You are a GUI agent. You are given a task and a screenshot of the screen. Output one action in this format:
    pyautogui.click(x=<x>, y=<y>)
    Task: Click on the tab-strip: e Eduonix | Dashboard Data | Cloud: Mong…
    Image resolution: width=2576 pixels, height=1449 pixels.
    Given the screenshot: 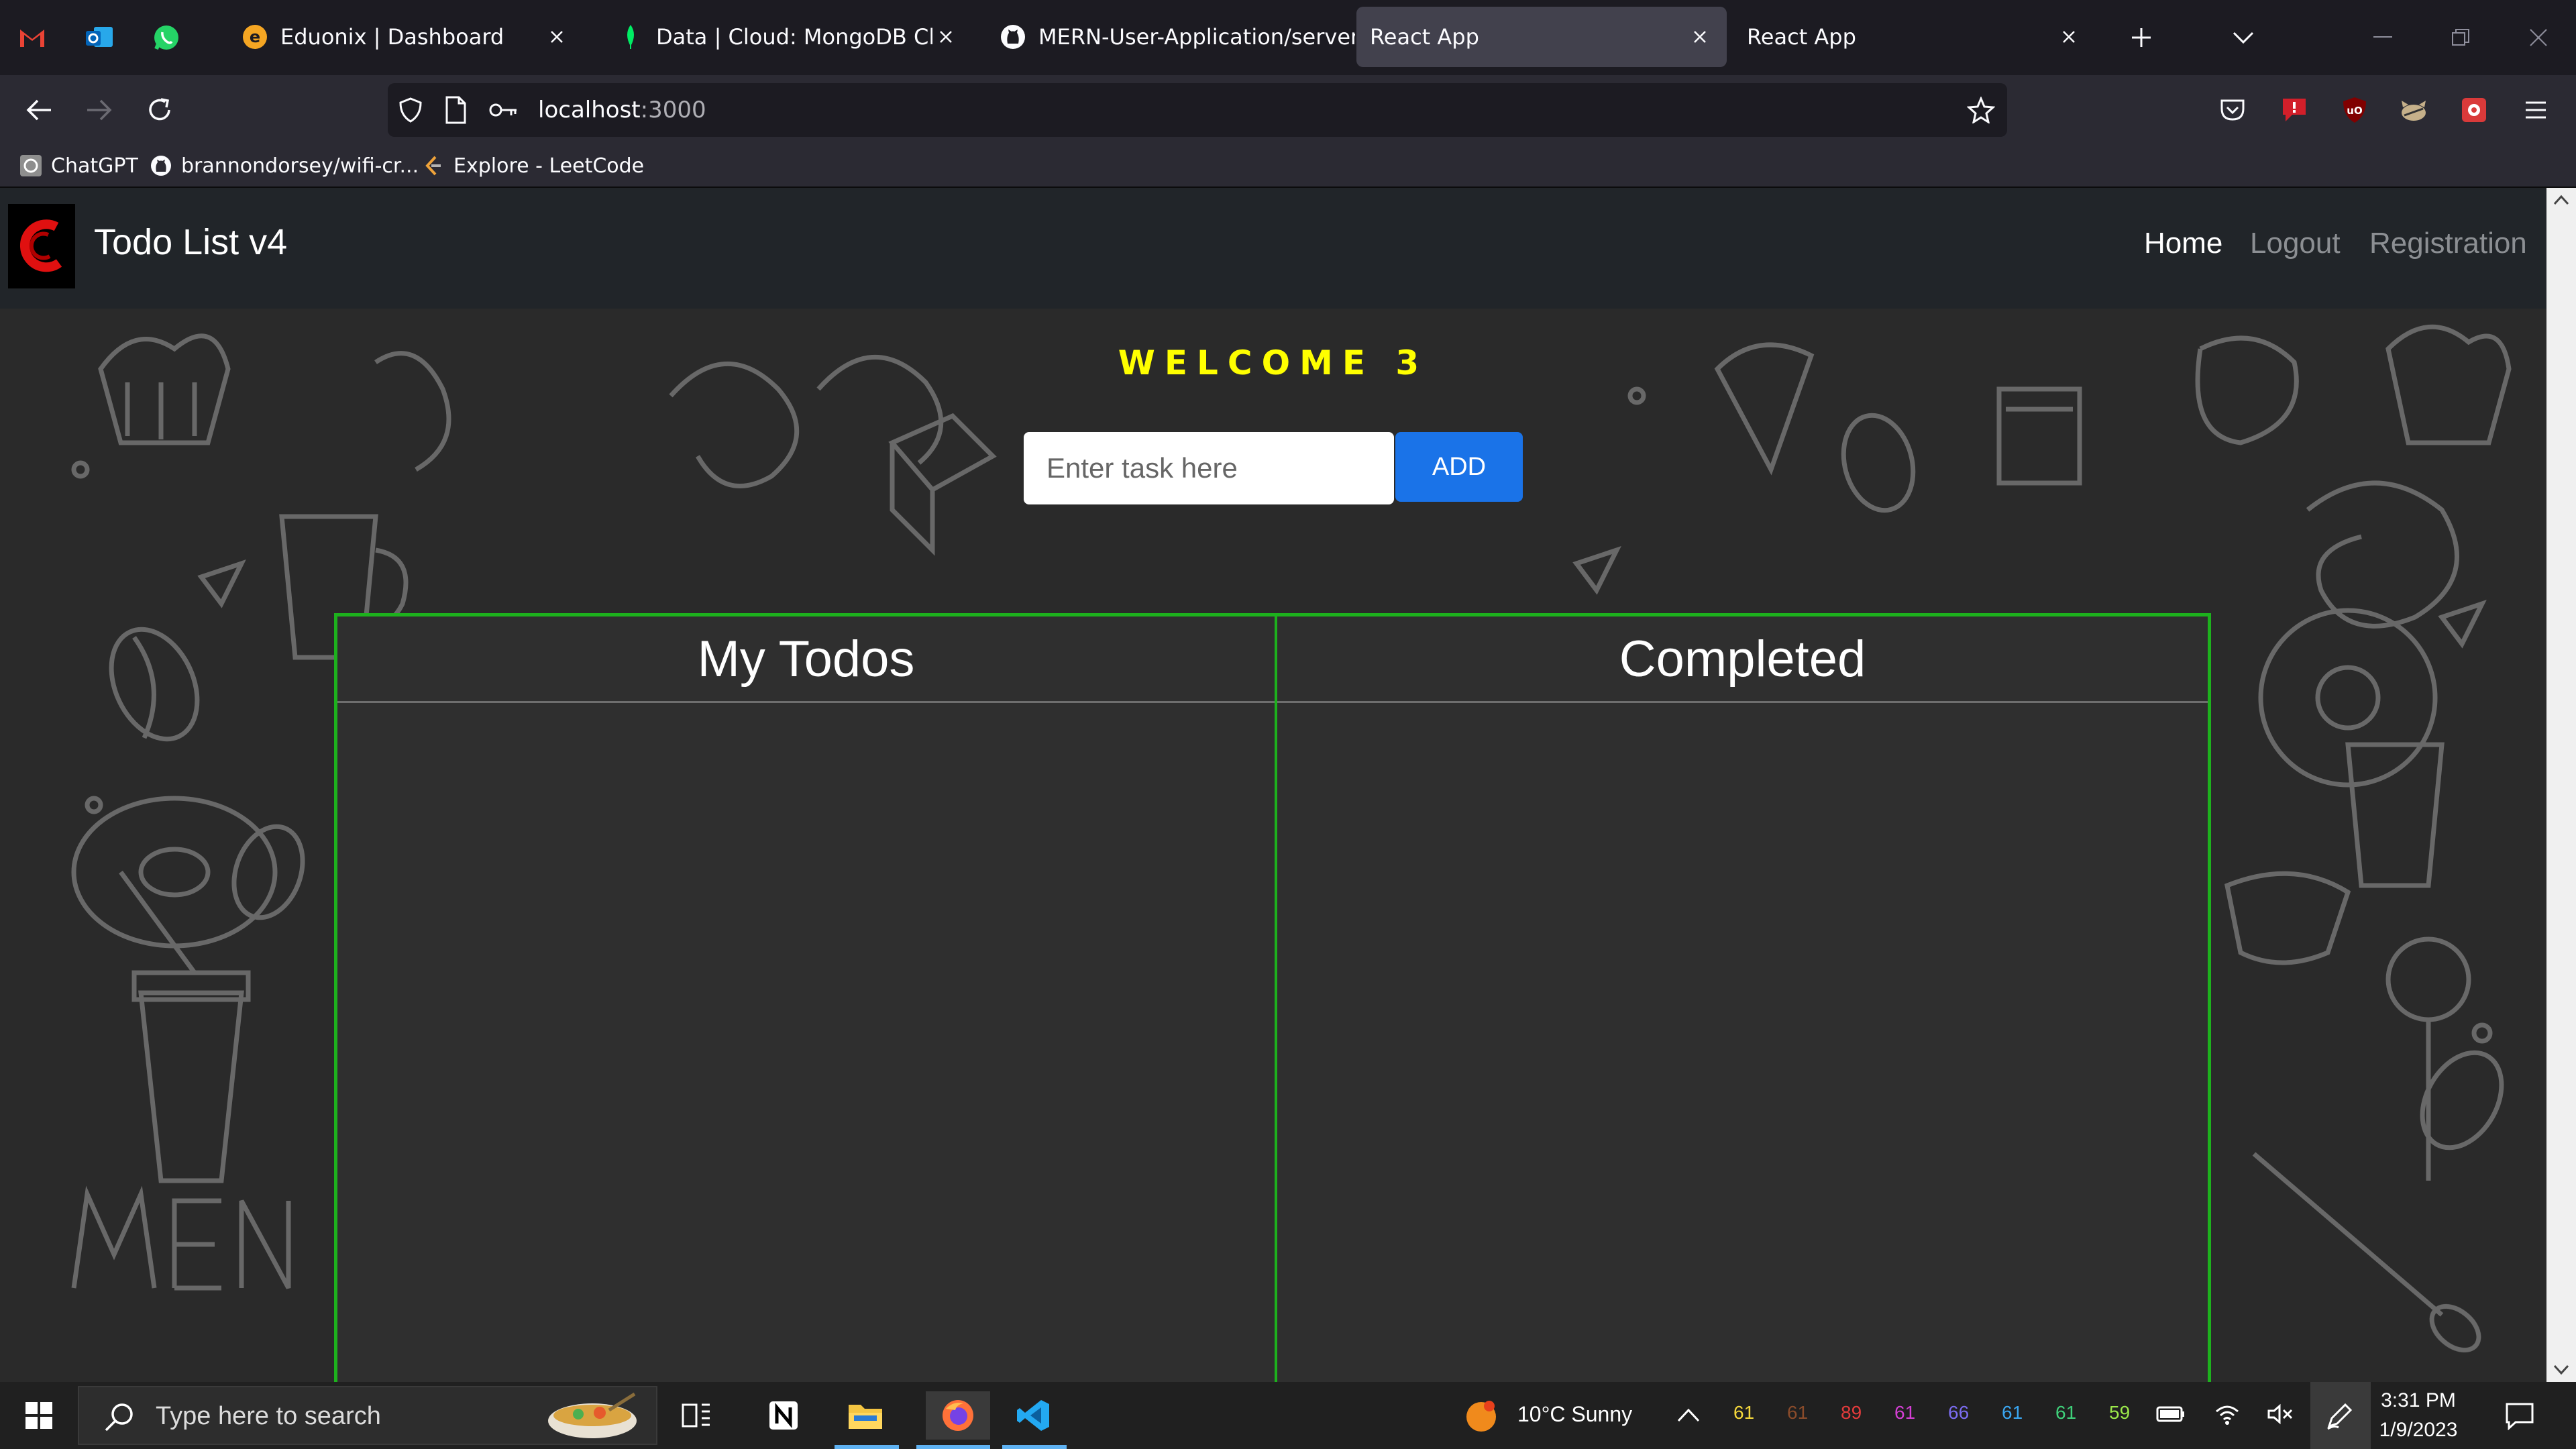 What is the action you would take?
    pyautogui.click(x=1288, y=37)
    